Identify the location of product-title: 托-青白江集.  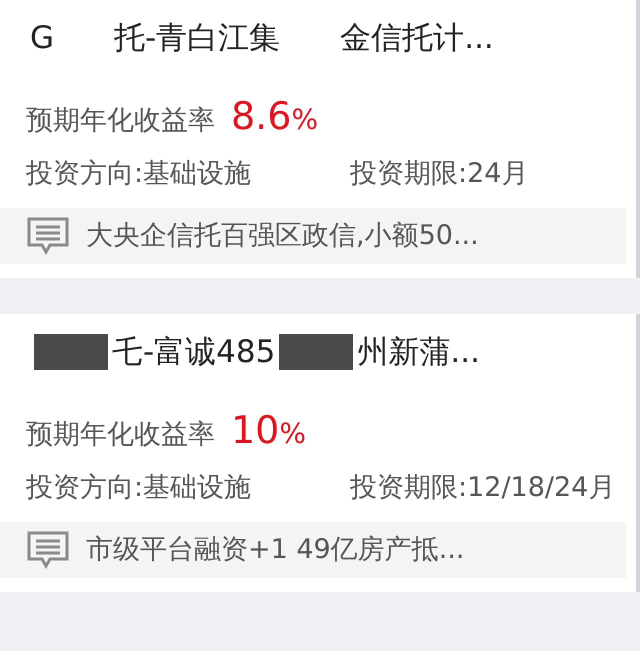
(197, 38).